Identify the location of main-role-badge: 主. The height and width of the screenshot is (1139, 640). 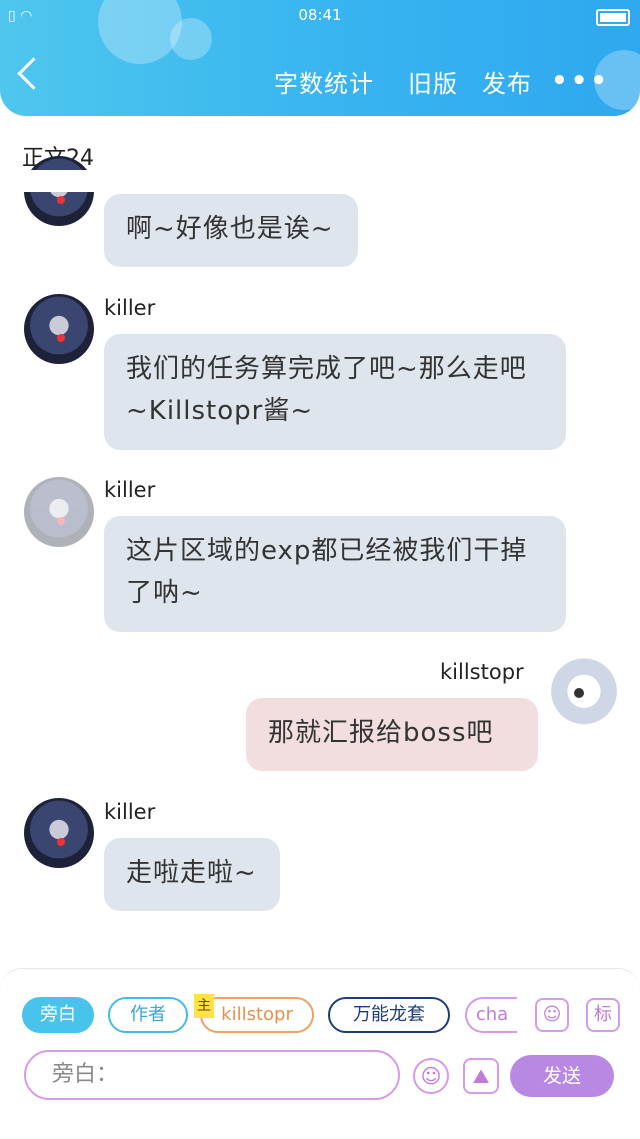
(204, 1006).